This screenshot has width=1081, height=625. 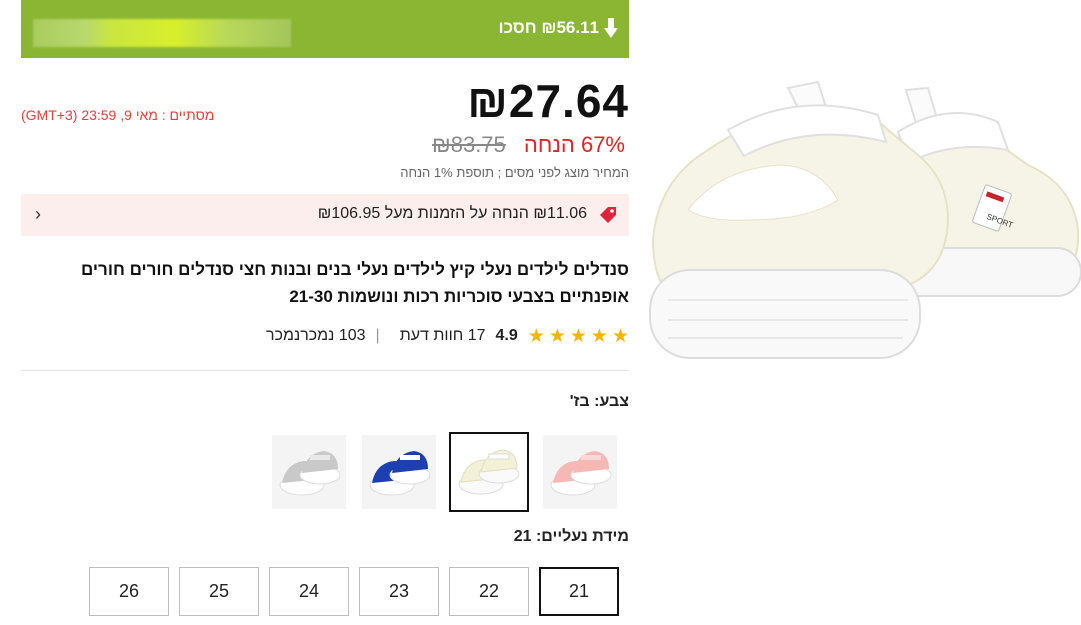 What do you see at coordinates (118, 115) in the screenshot?
I see `sale-countdown: מסתיים : מאי 9, 23:59 (GMT+3)` at bounding box center [118, 115].